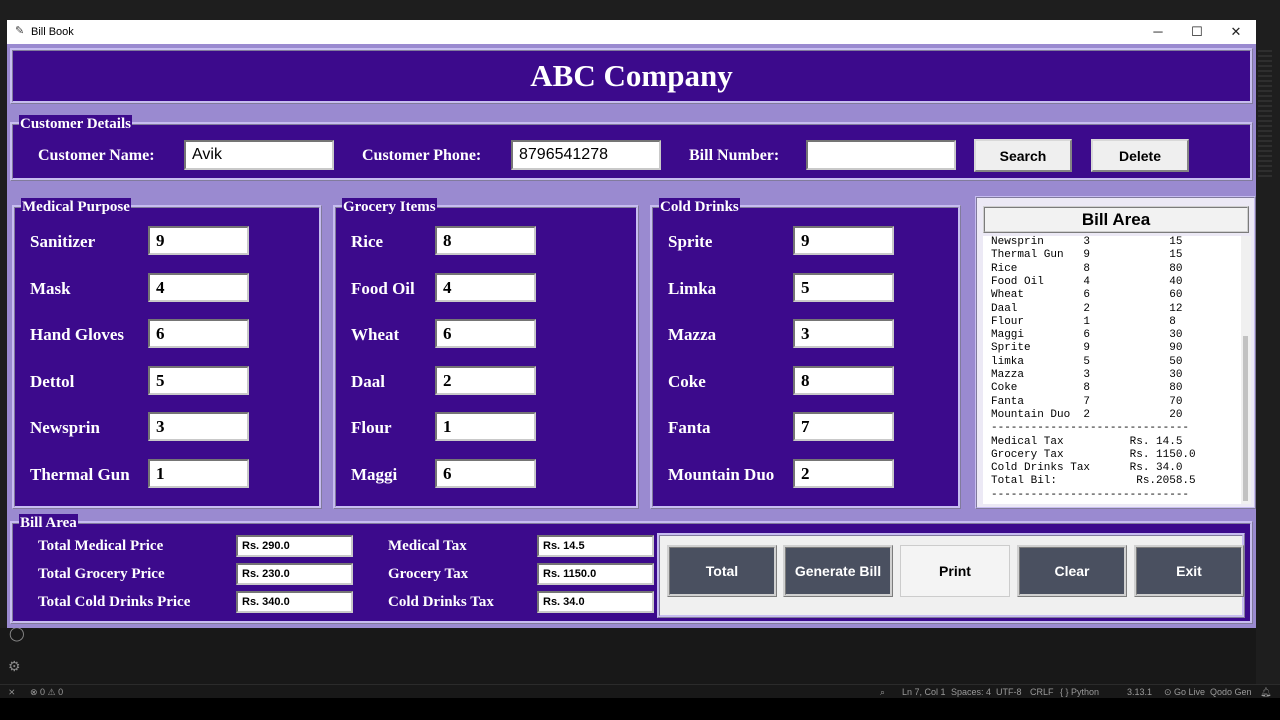 This screenshot has width=1280, height=720. What do you see at coordinates (1087, 414) in the screenshot?
I see `bill-line: Mountain Duo 2 20` at bounding box center [1087, 414].